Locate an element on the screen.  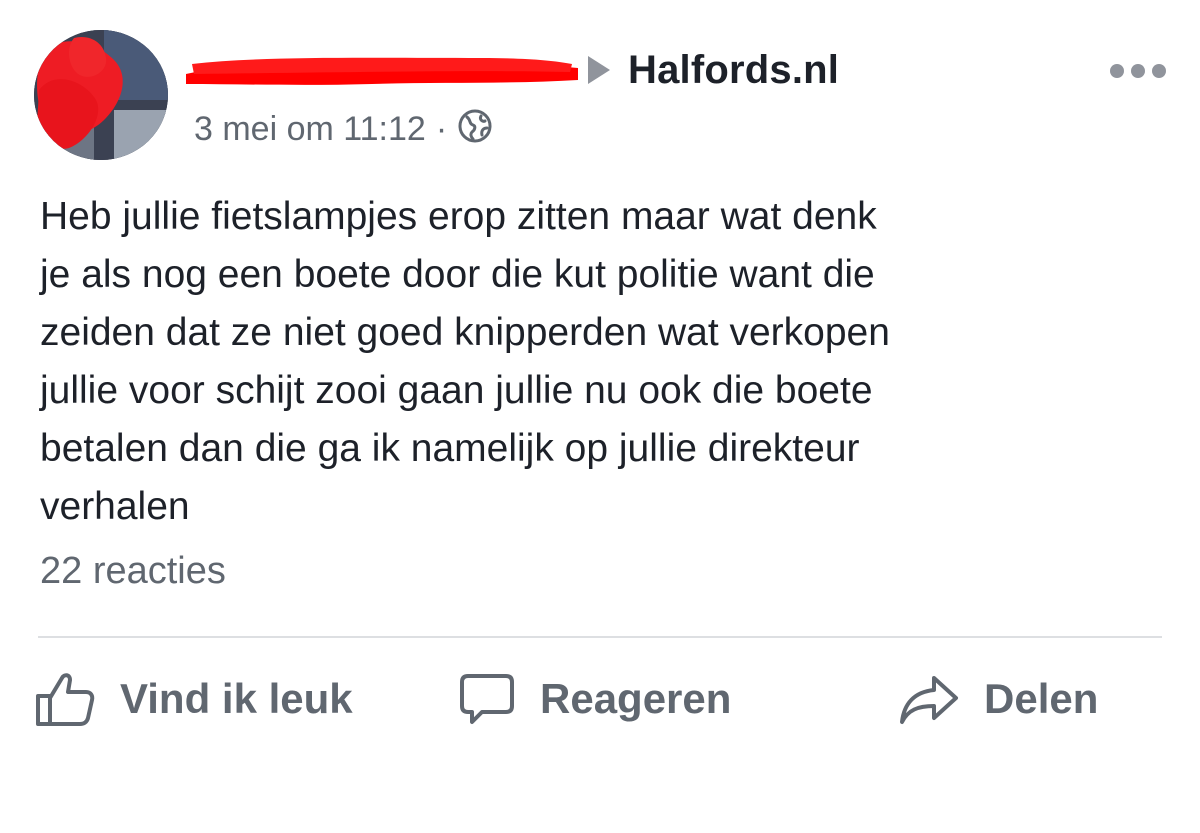
post-meta: 3 mei om 11:12 · is located at coordinates (343, 129).